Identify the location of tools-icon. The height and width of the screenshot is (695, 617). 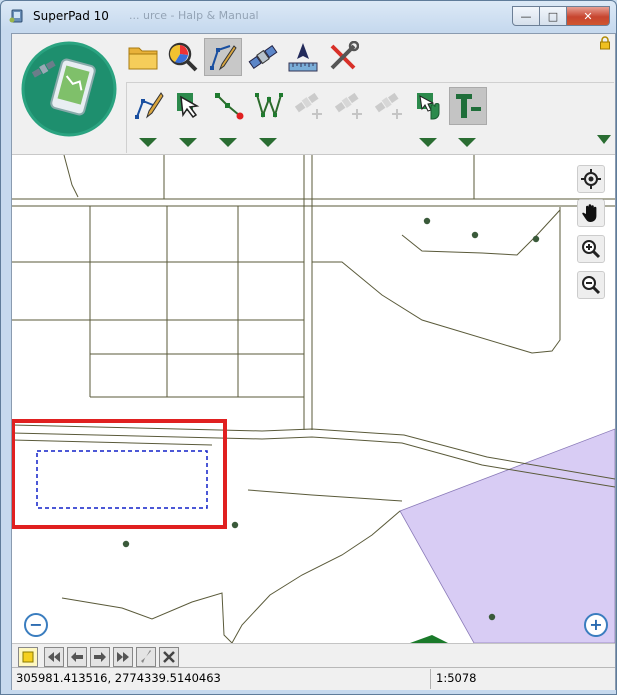
(344, 55).